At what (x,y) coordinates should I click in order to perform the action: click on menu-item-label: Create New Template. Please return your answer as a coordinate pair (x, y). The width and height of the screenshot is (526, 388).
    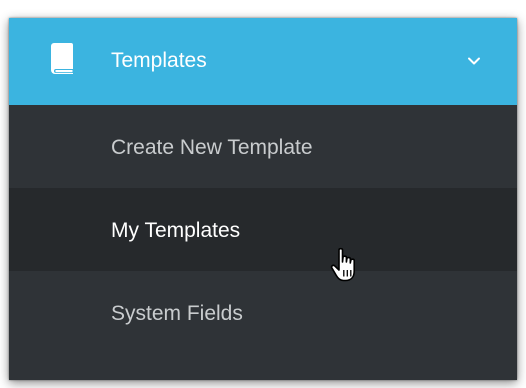
    Looking at the image, I should click on (212, 147).